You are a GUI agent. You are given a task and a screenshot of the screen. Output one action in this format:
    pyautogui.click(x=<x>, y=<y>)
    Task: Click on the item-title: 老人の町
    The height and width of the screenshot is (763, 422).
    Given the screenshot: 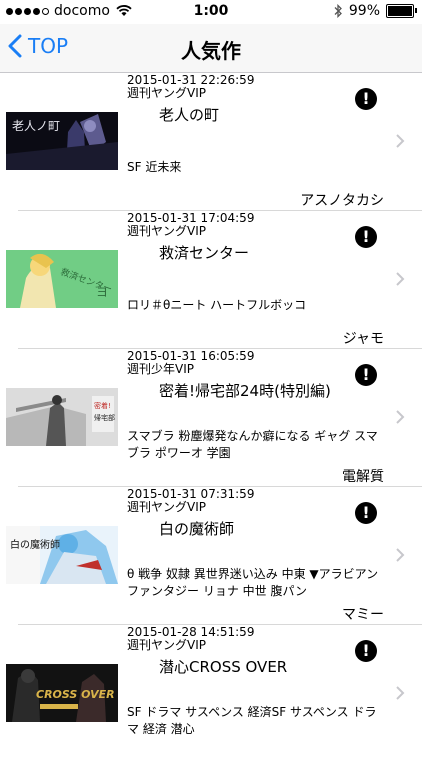 What is the action you would take?
    pyautogui.click(x=189, y=115)
    